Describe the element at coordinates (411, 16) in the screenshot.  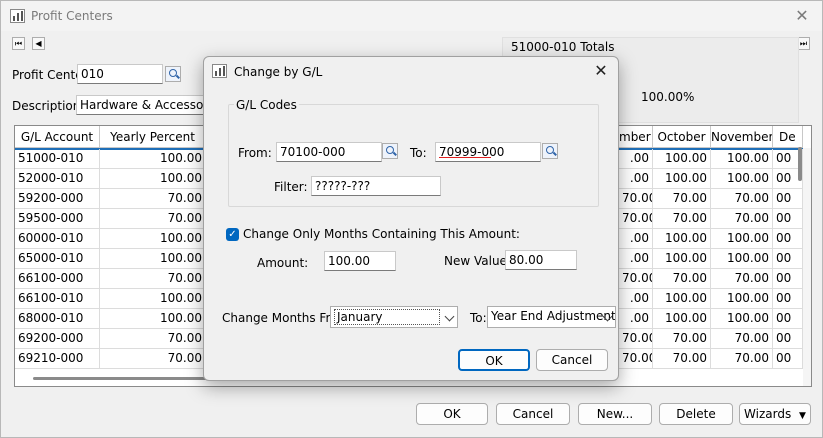
I see `title-bar: Profit Centers ✕` at that location.